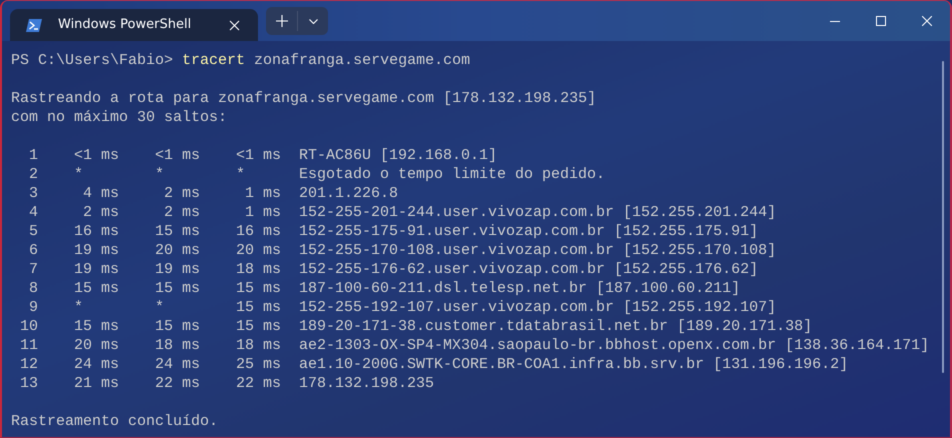 Image resolution: width=952 pixels, height=438 pixels. Describe the element at coordinates (34, 25) in the screenshot. I see `powershell-icon` at that location.